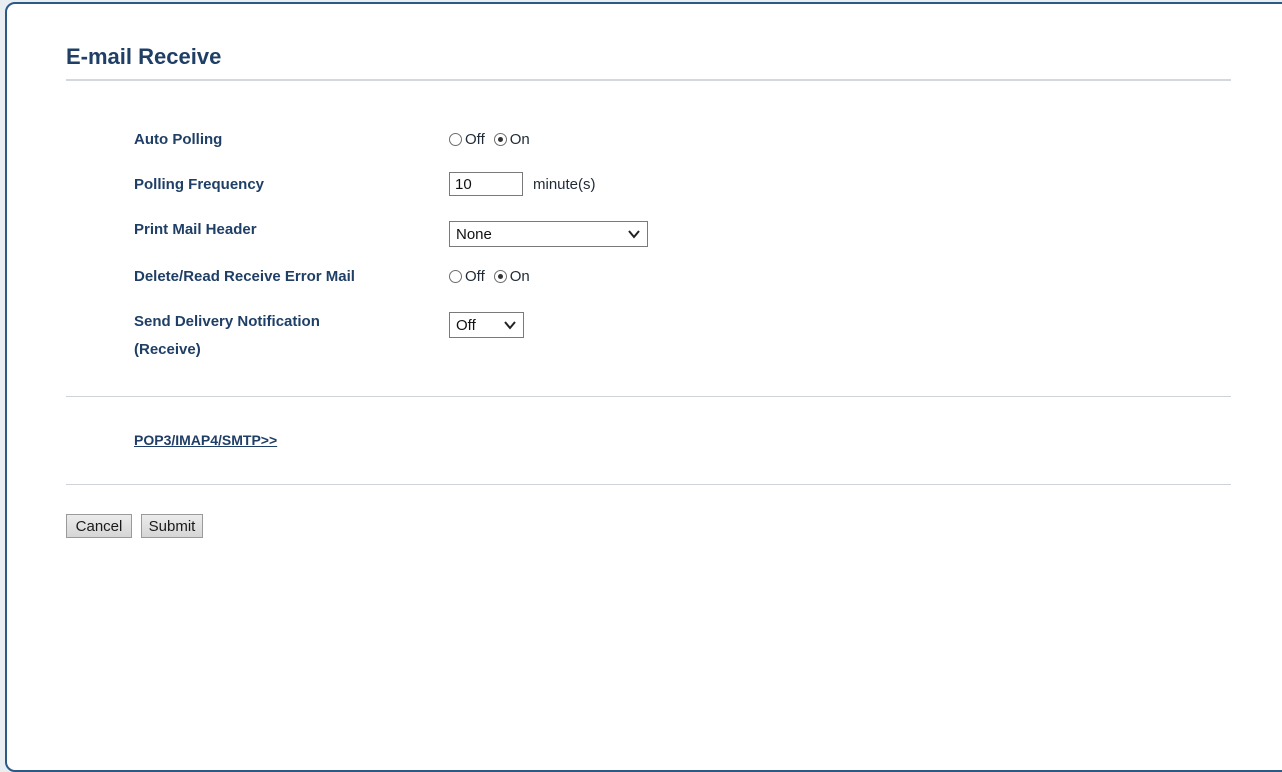 This screenshot has height=772, width=1282. What do you see at coordinates (195, 229) in the screenshot?
I see `print-mail-header-label: Print Mail Header` at bounding box center [195, 229].